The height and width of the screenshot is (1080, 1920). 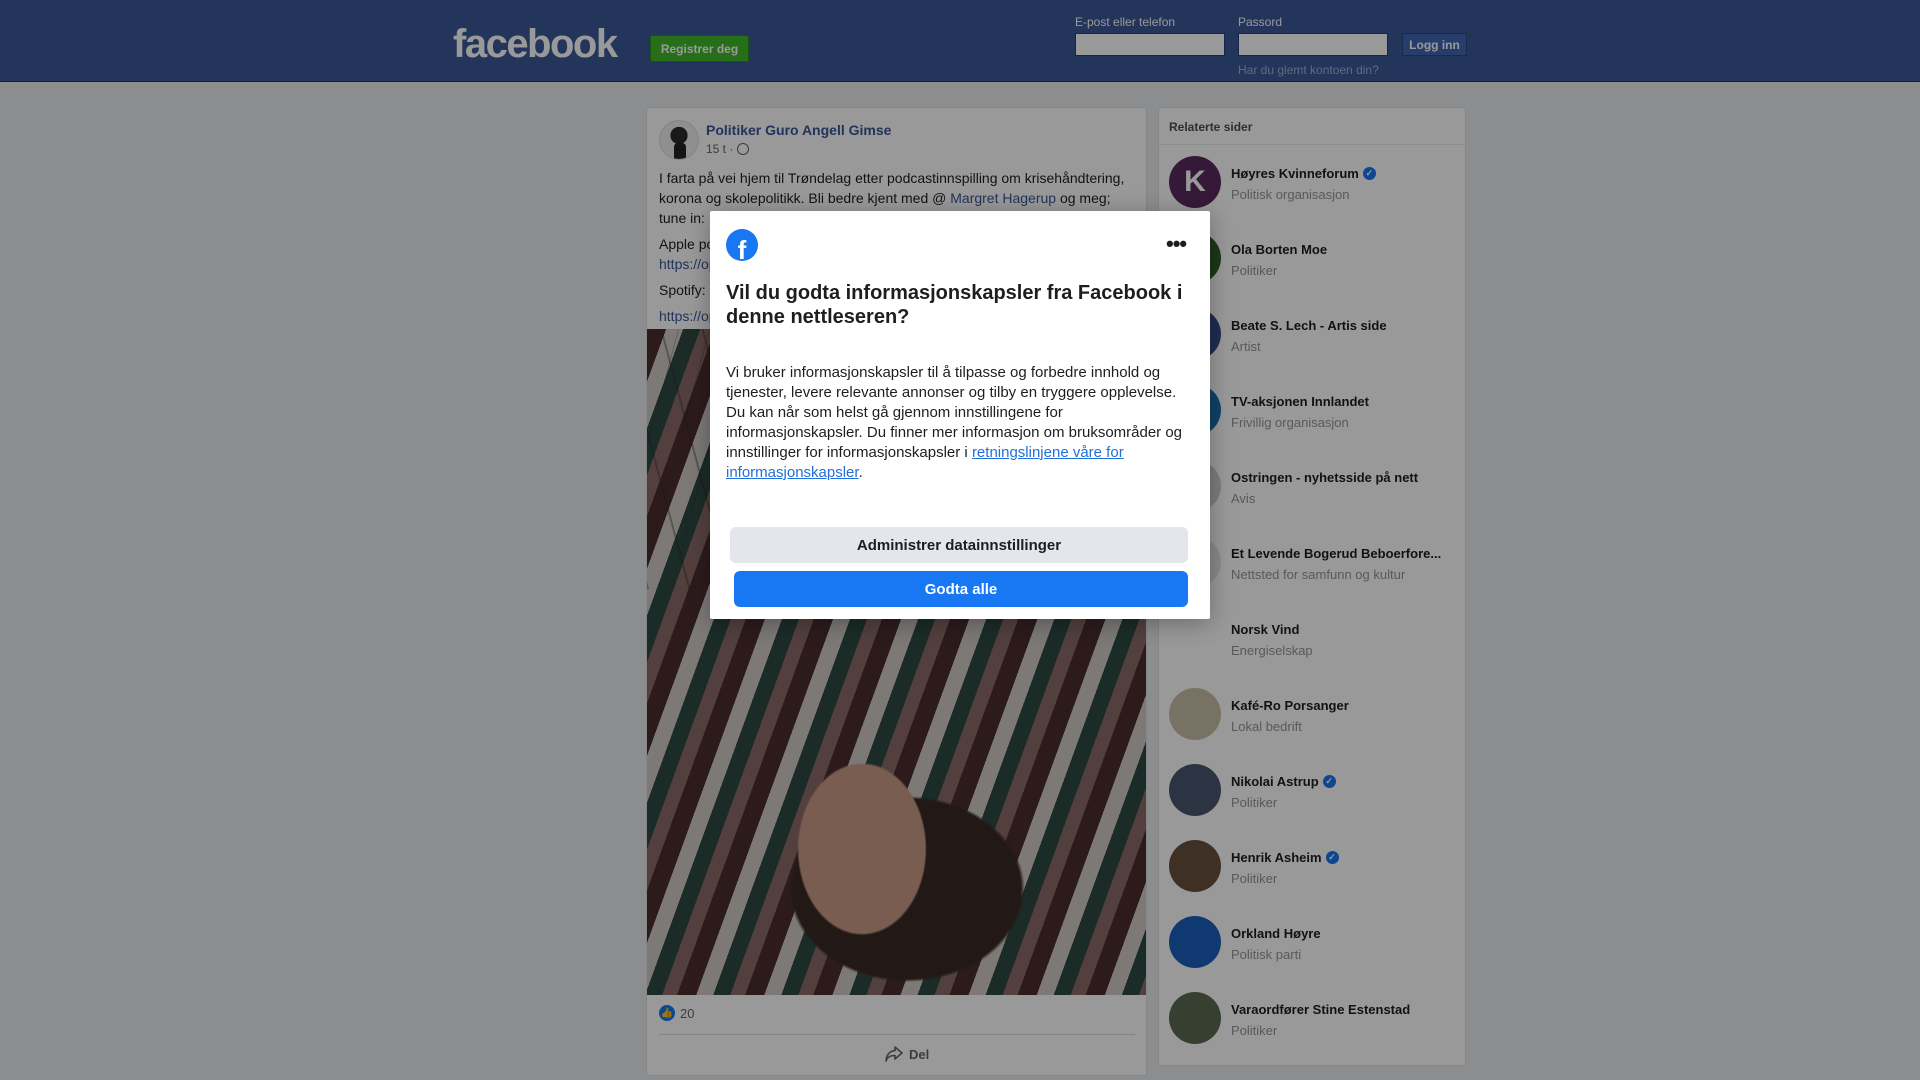 I want to click on facebook-icon: f, so click(x=742, y=245).